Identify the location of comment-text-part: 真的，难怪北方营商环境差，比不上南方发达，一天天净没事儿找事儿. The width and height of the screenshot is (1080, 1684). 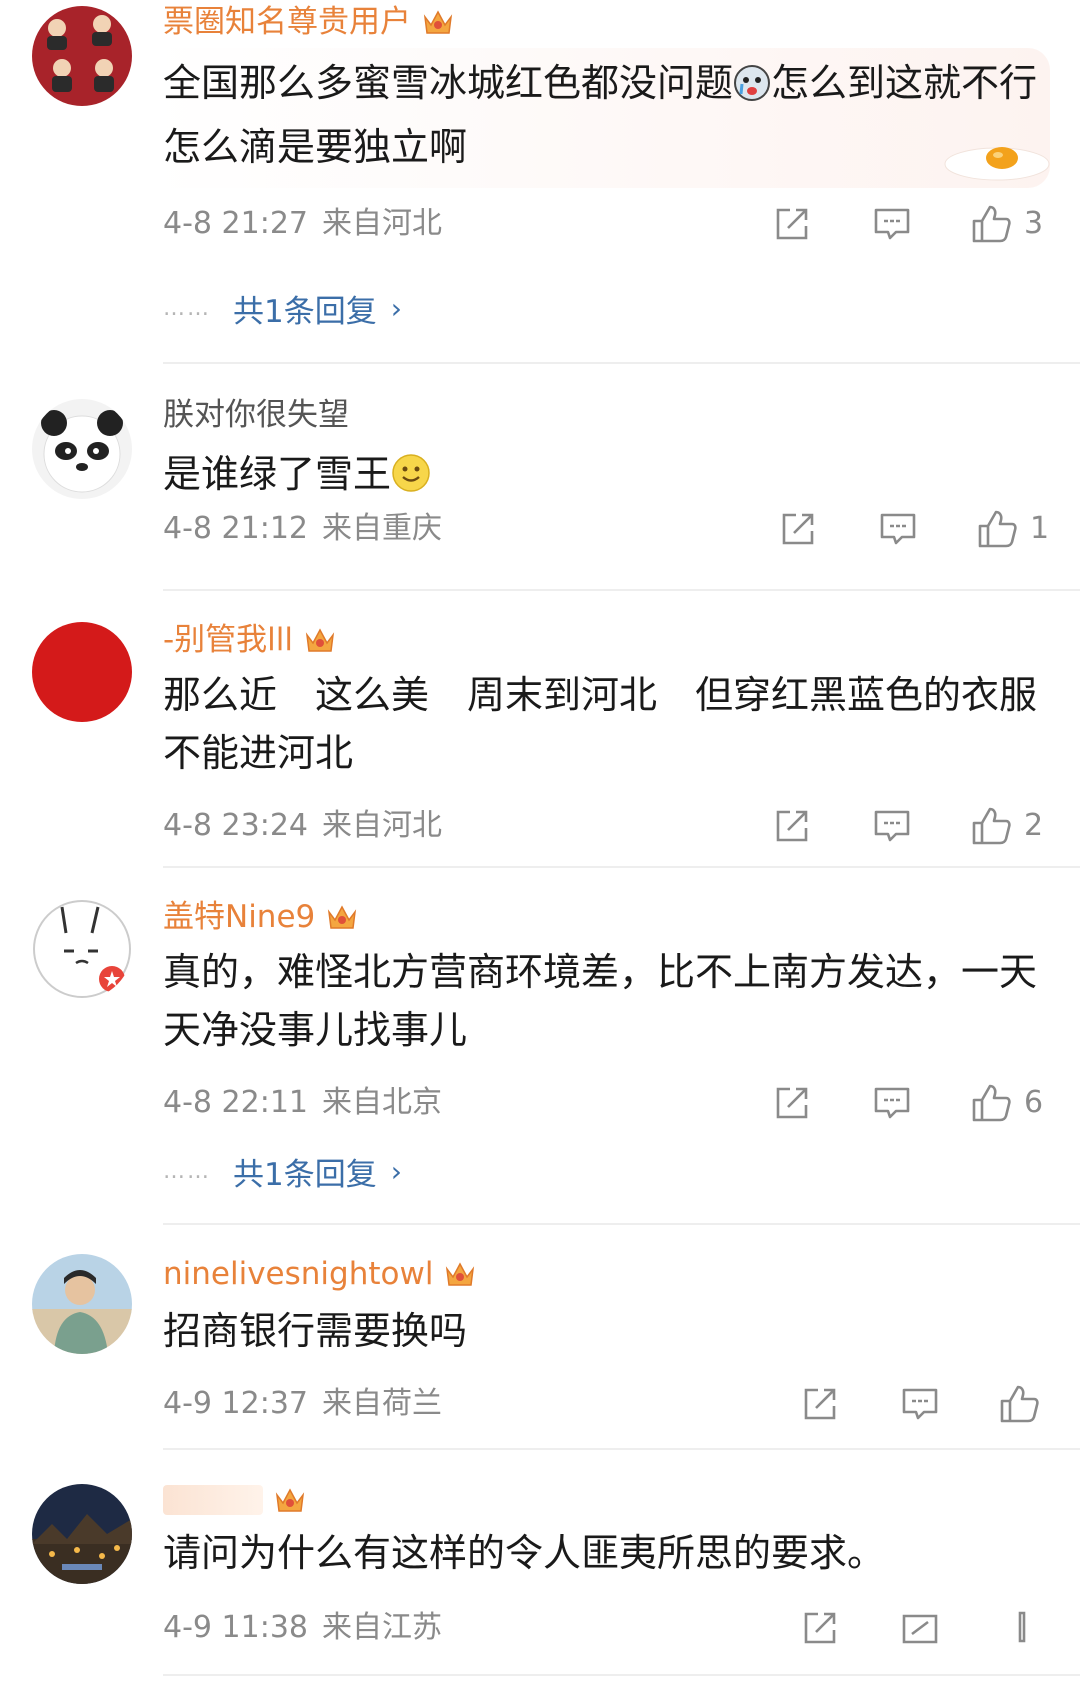
(600, 1001).